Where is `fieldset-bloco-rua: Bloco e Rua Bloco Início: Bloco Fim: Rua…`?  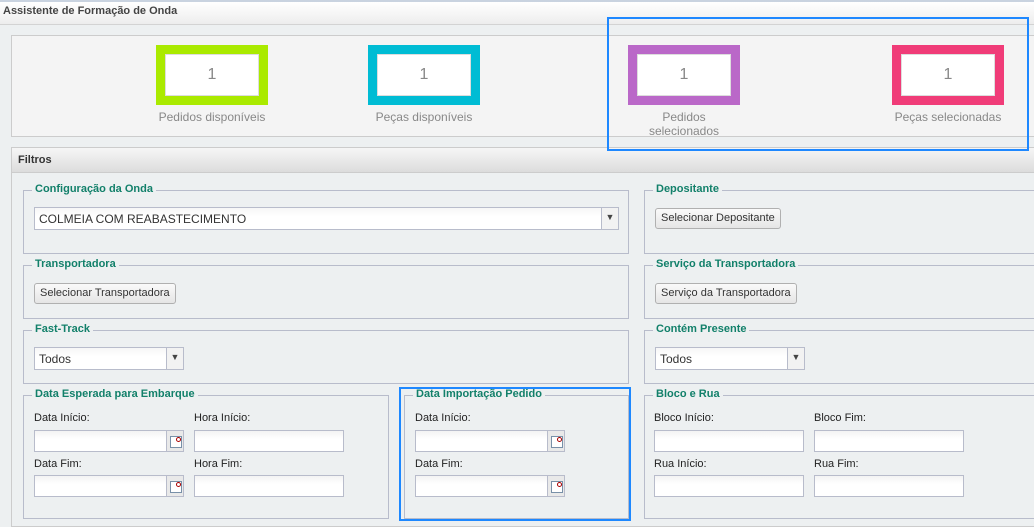 fieldset-bloco-rua: Bloco e Rua Bloco Início: Bloco Fim: Rua… is located at coordinates (839, 453).